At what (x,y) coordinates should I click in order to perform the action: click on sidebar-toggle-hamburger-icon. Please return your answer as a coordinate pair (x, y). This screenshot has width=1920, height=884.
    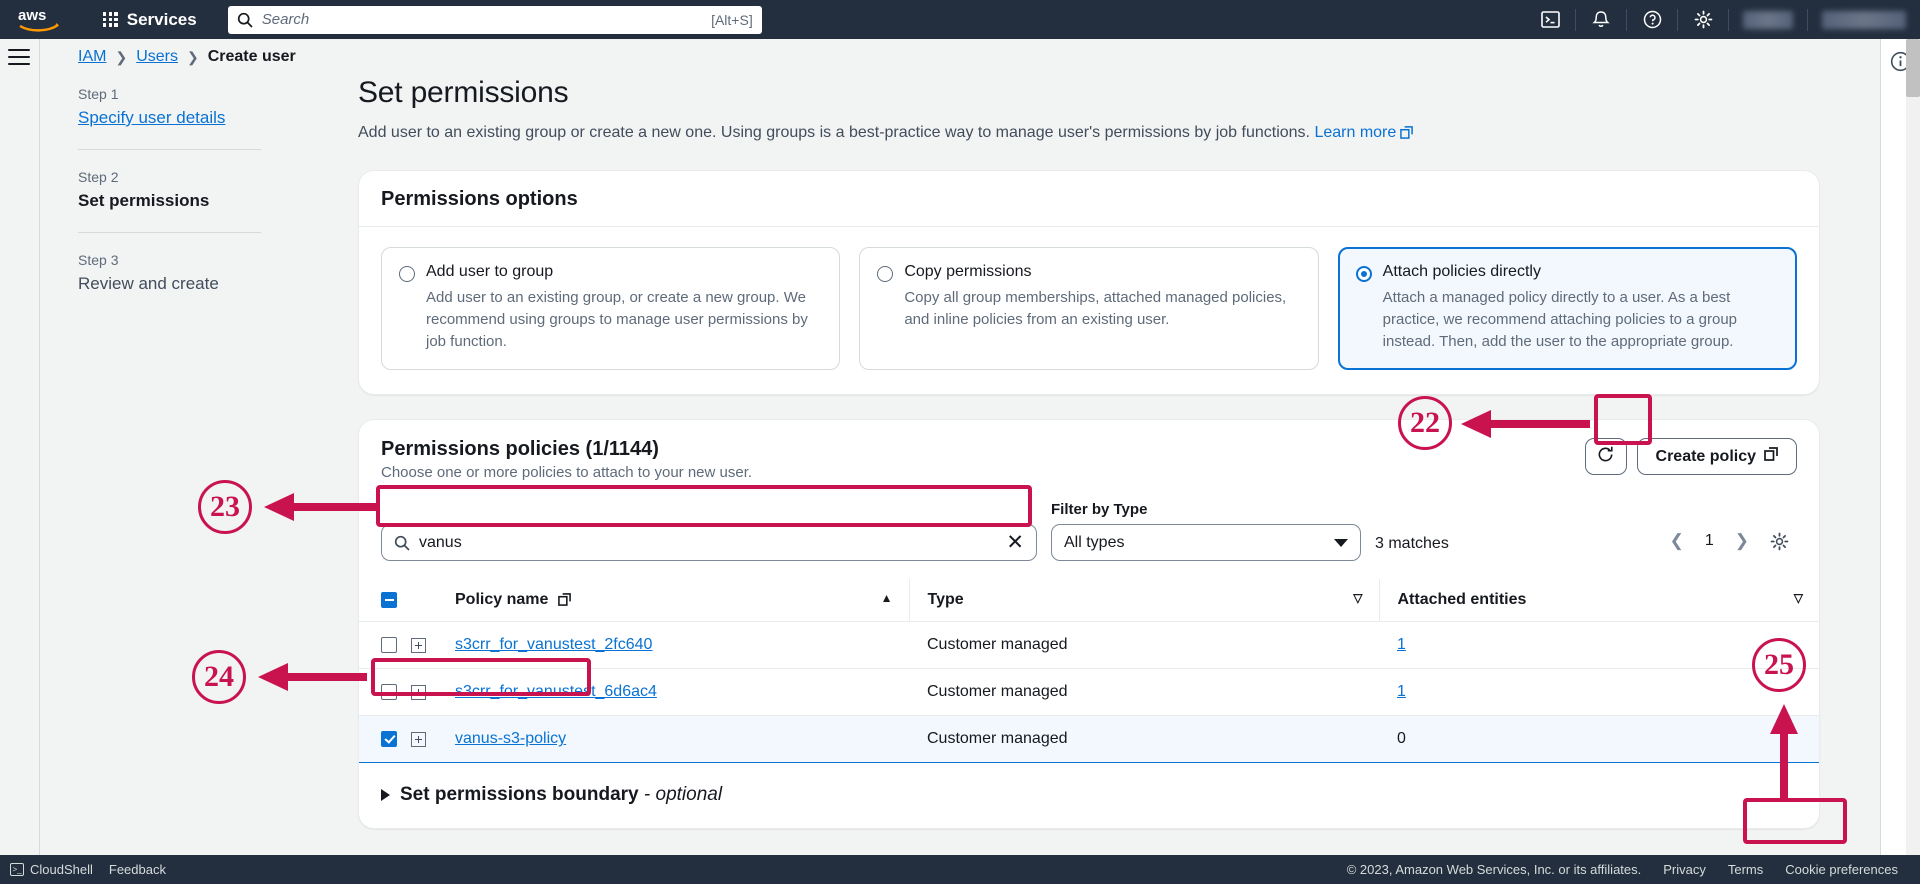
    Looking at the image, I should click on (19, 58).